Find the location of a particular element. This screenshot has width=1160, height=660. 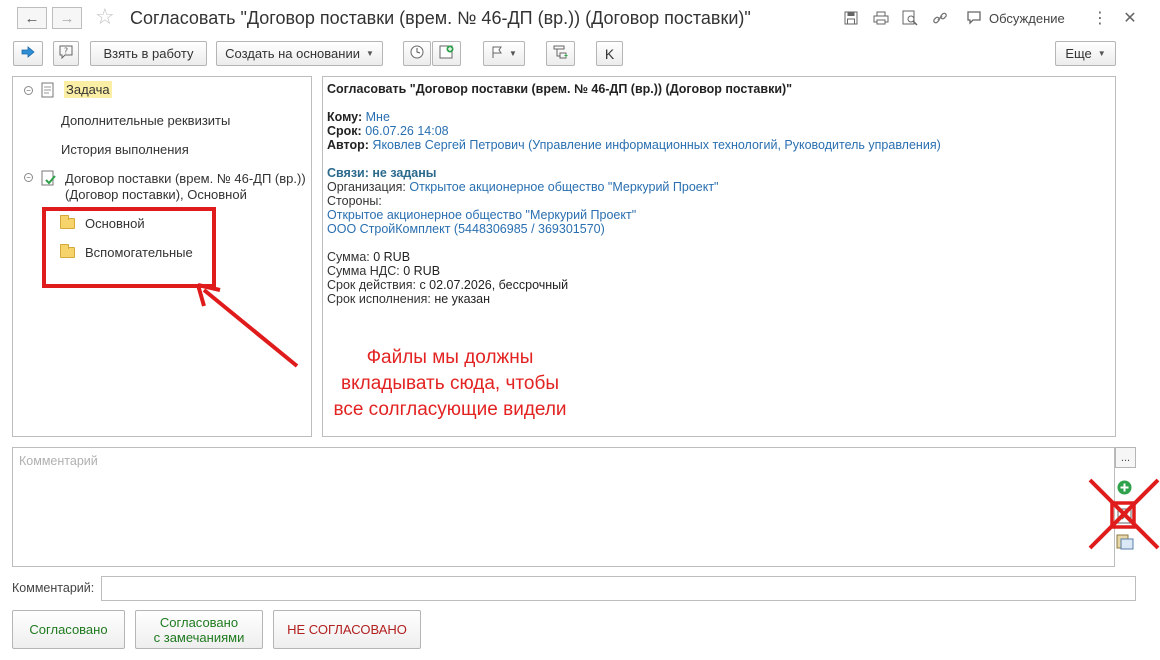

more-vert-icon: ⋮ is located at coordinates (1100, 18).